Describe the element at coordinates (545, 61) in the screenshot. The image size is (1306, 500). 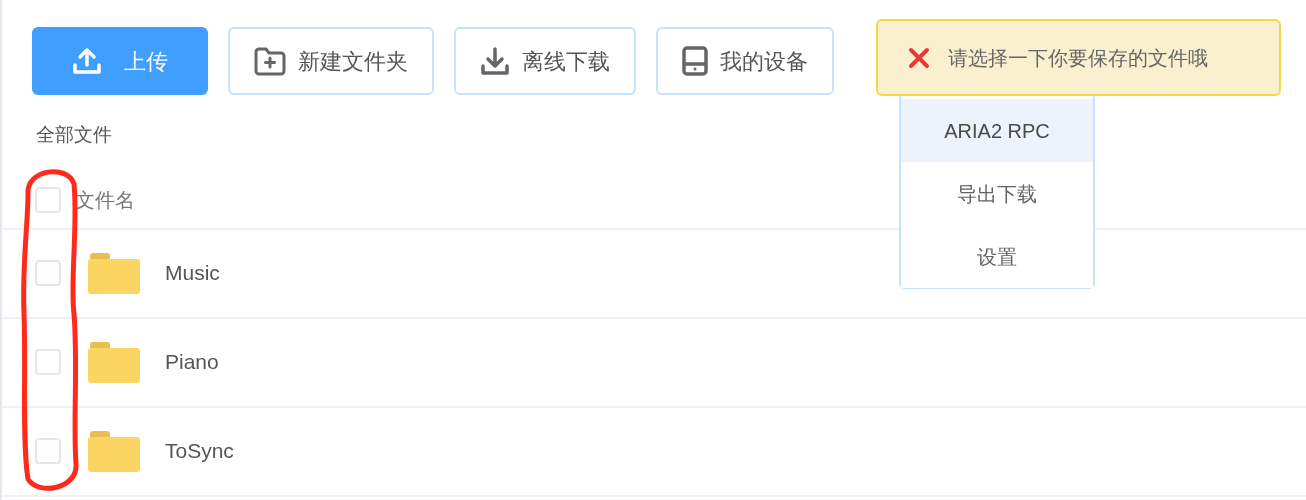
I see `download-button: 离线下载` at that location.